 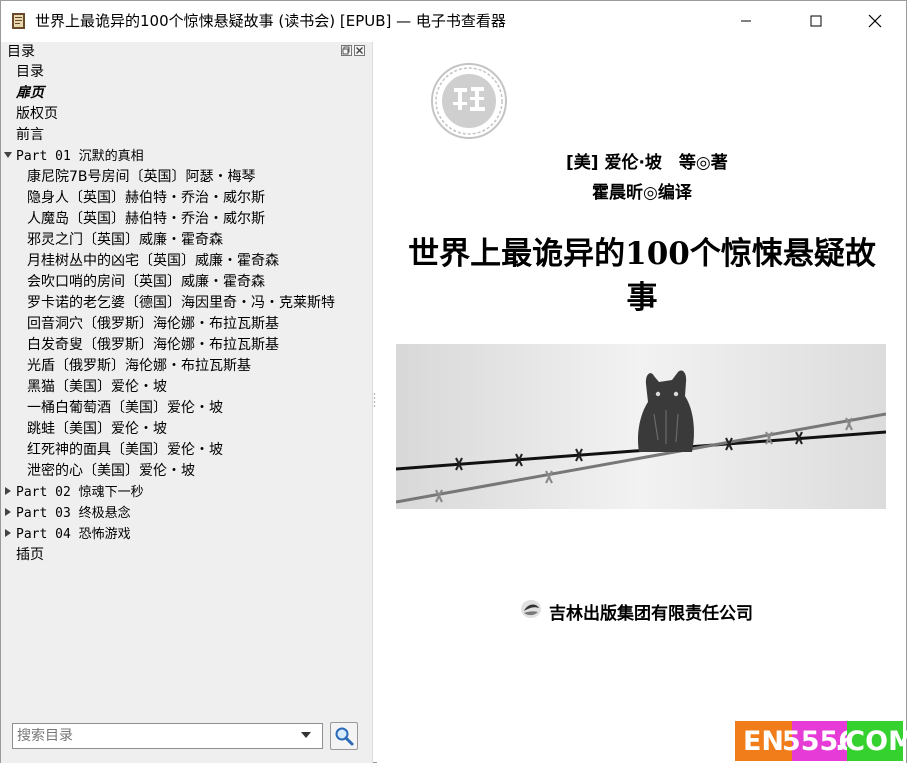 I want to click on book-title: 世界上最诡异的100个惊悚悬疑故事, so click(x=642, y=276).